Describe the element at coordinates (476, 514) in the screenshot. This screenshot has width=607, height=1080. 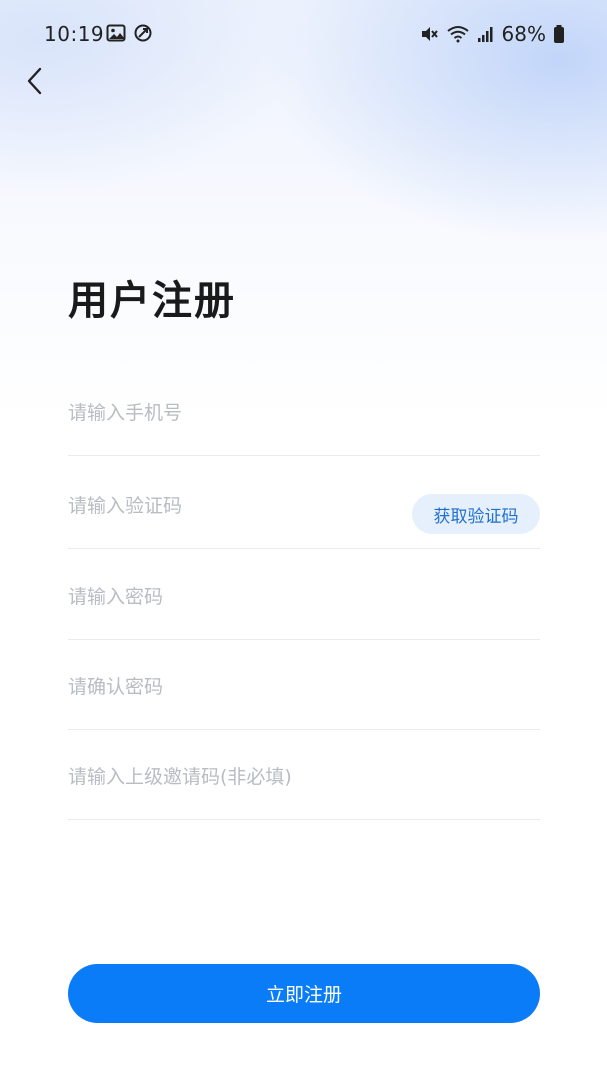
I see `get-code-button: 获取验证码` at that location.